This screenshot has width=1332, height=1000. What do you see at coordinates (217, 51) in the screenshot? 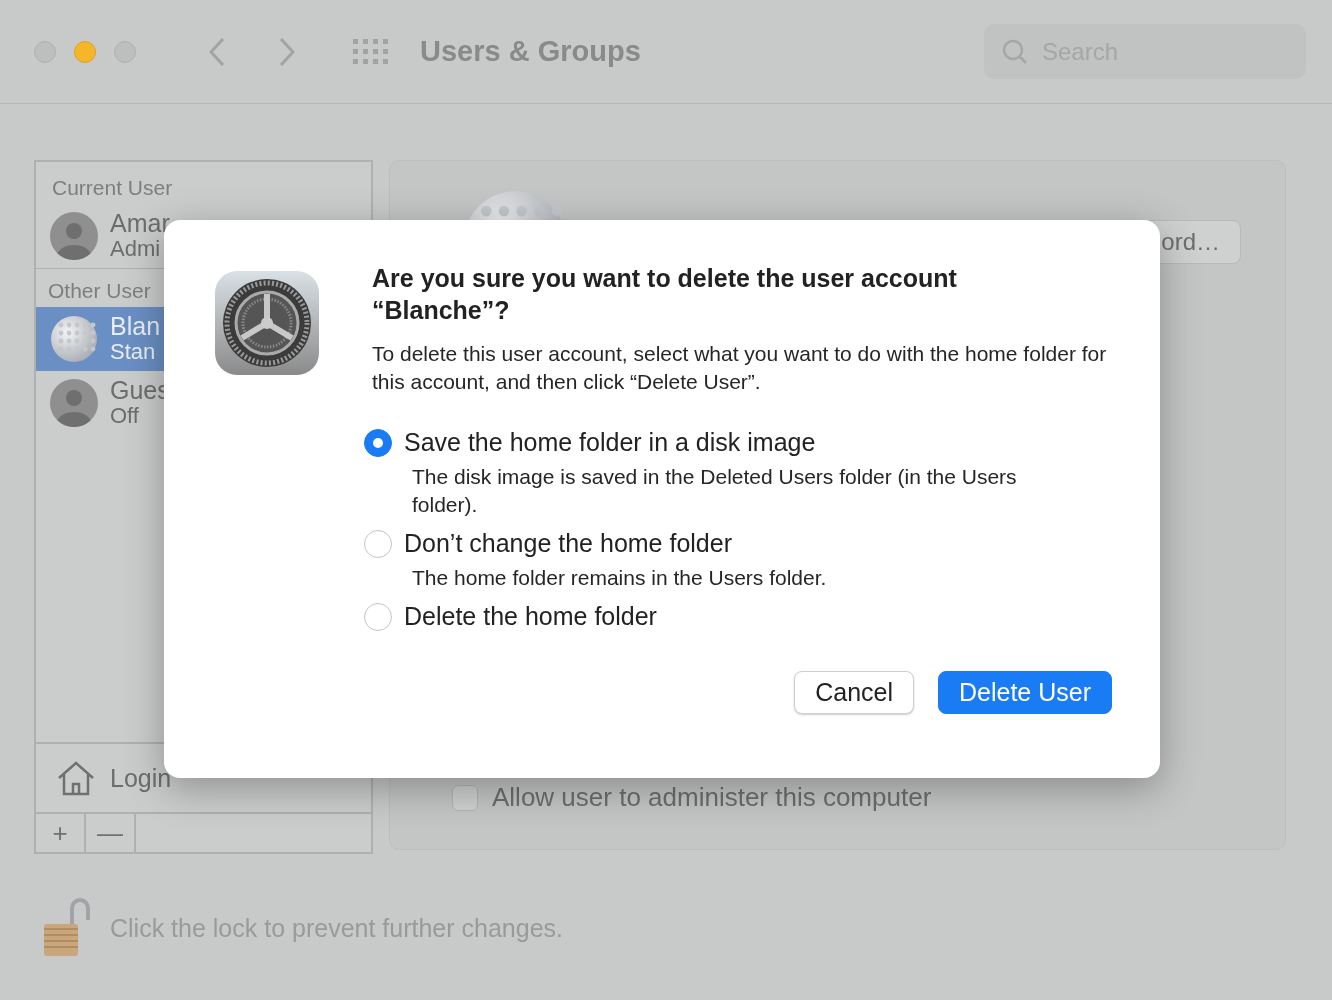
I see `back-icon` at bounding box center [217, 51].